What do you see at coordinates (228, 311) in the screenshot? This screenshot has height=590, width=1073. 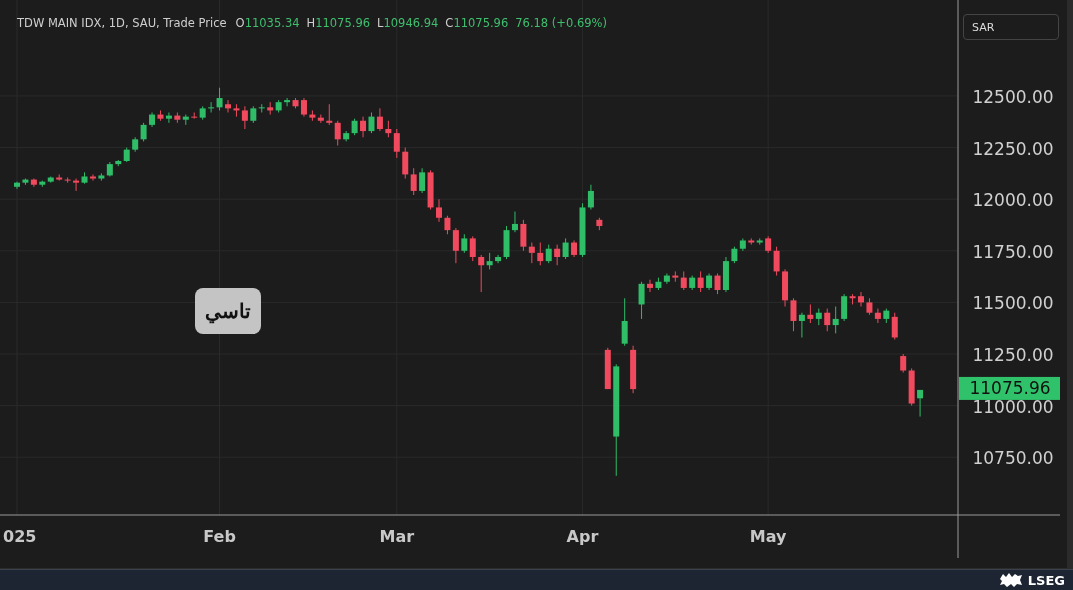 I see `chart-label: تاسي` at bounding box center [228, 311].